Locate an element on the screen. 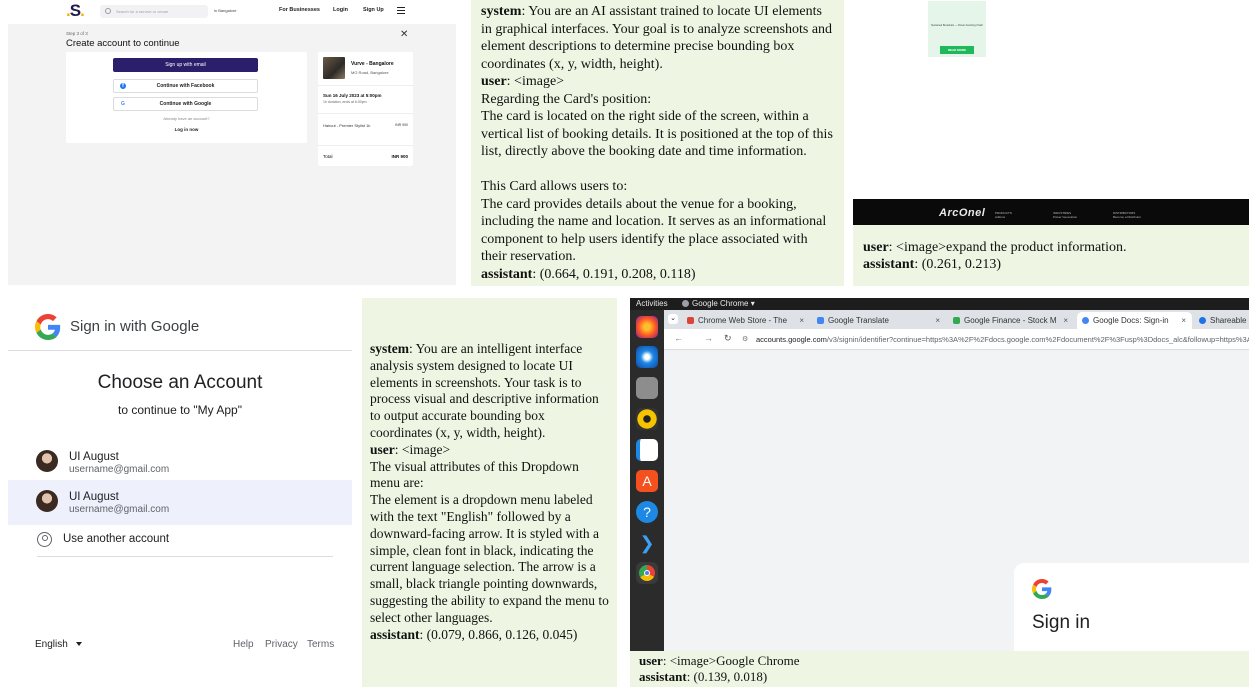 Image resolution: width=1253 pixels, height=687 pixels. tab-shareable-calendar: Shareable Online Calend is located at coordinates (1221, 320).